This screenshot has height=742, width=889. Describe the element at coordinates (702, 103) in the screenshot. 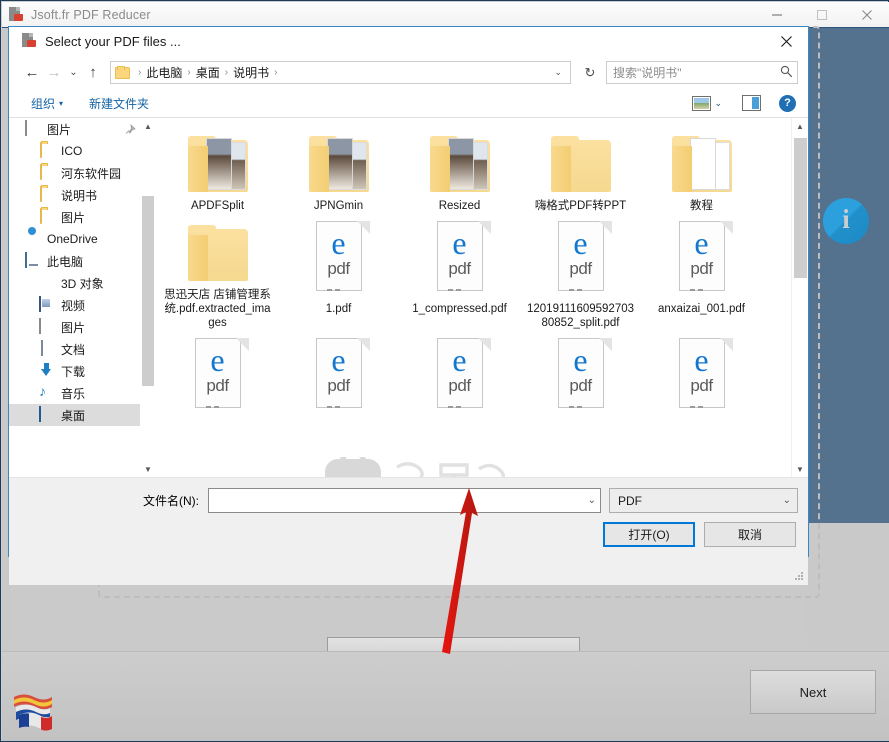

I see `view-options-icon` at that location.